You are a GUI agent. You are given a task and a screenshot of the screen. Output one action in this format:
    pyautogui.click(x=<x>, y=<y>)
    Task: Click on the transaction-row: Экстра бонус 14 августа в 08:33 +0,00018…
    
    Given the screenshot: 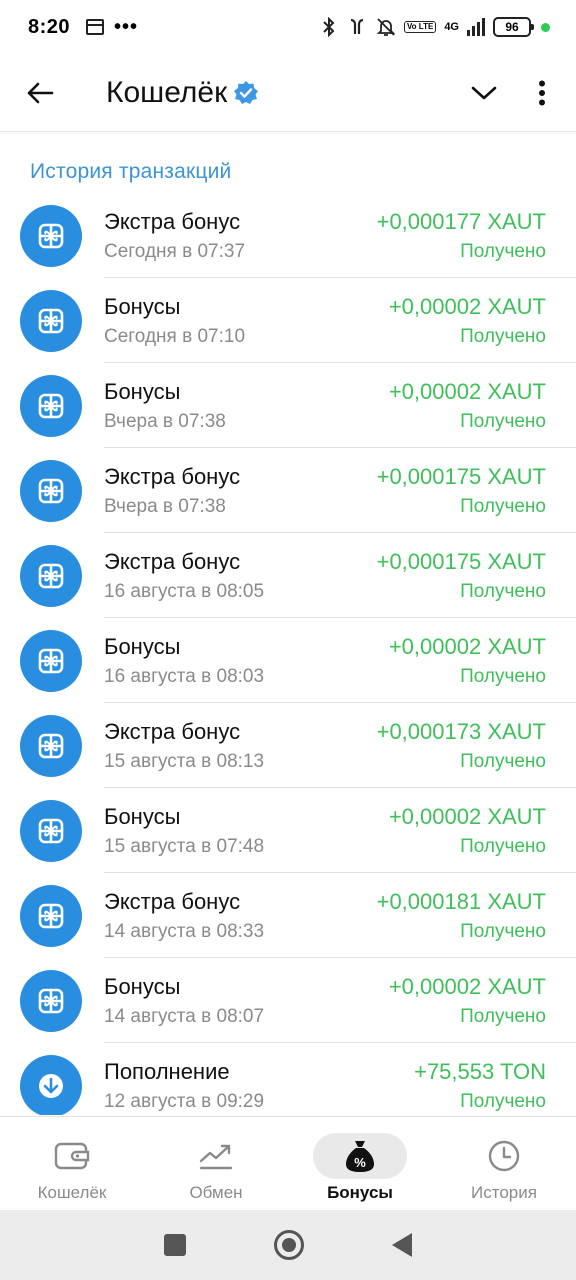 What is the action you would take?
    pyautogui.click(x=288, y=915)
    